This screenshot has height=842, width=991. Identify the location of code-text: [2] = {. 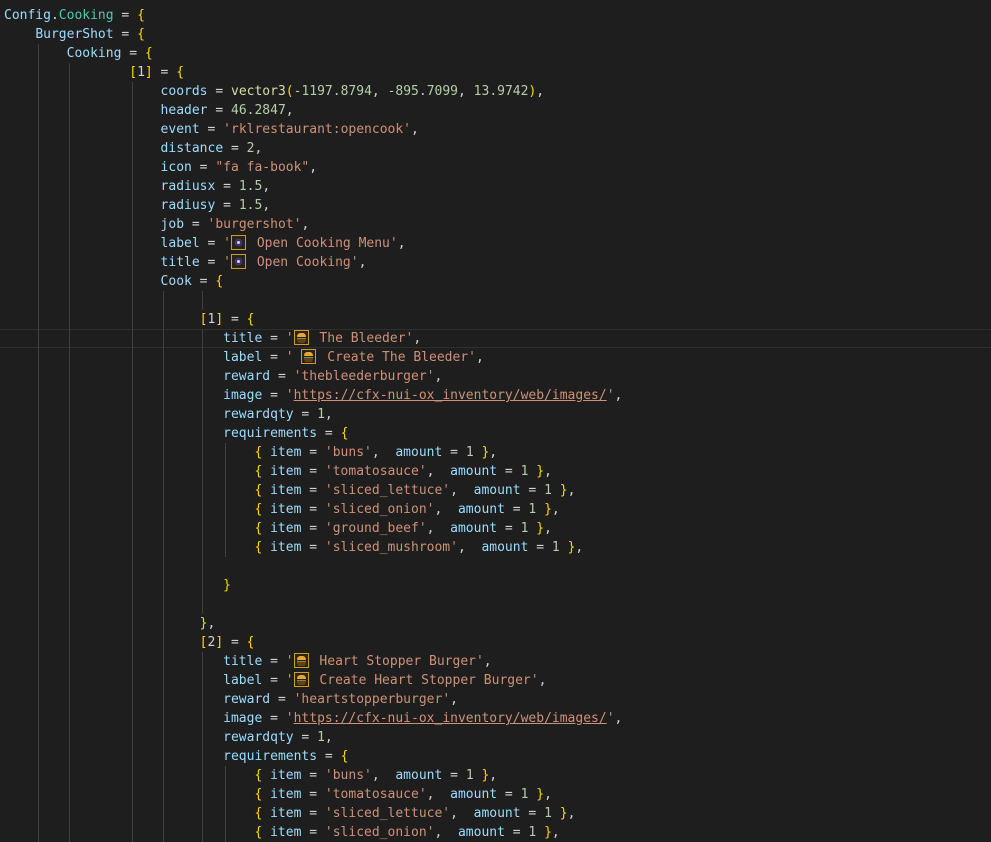
(227, 642).